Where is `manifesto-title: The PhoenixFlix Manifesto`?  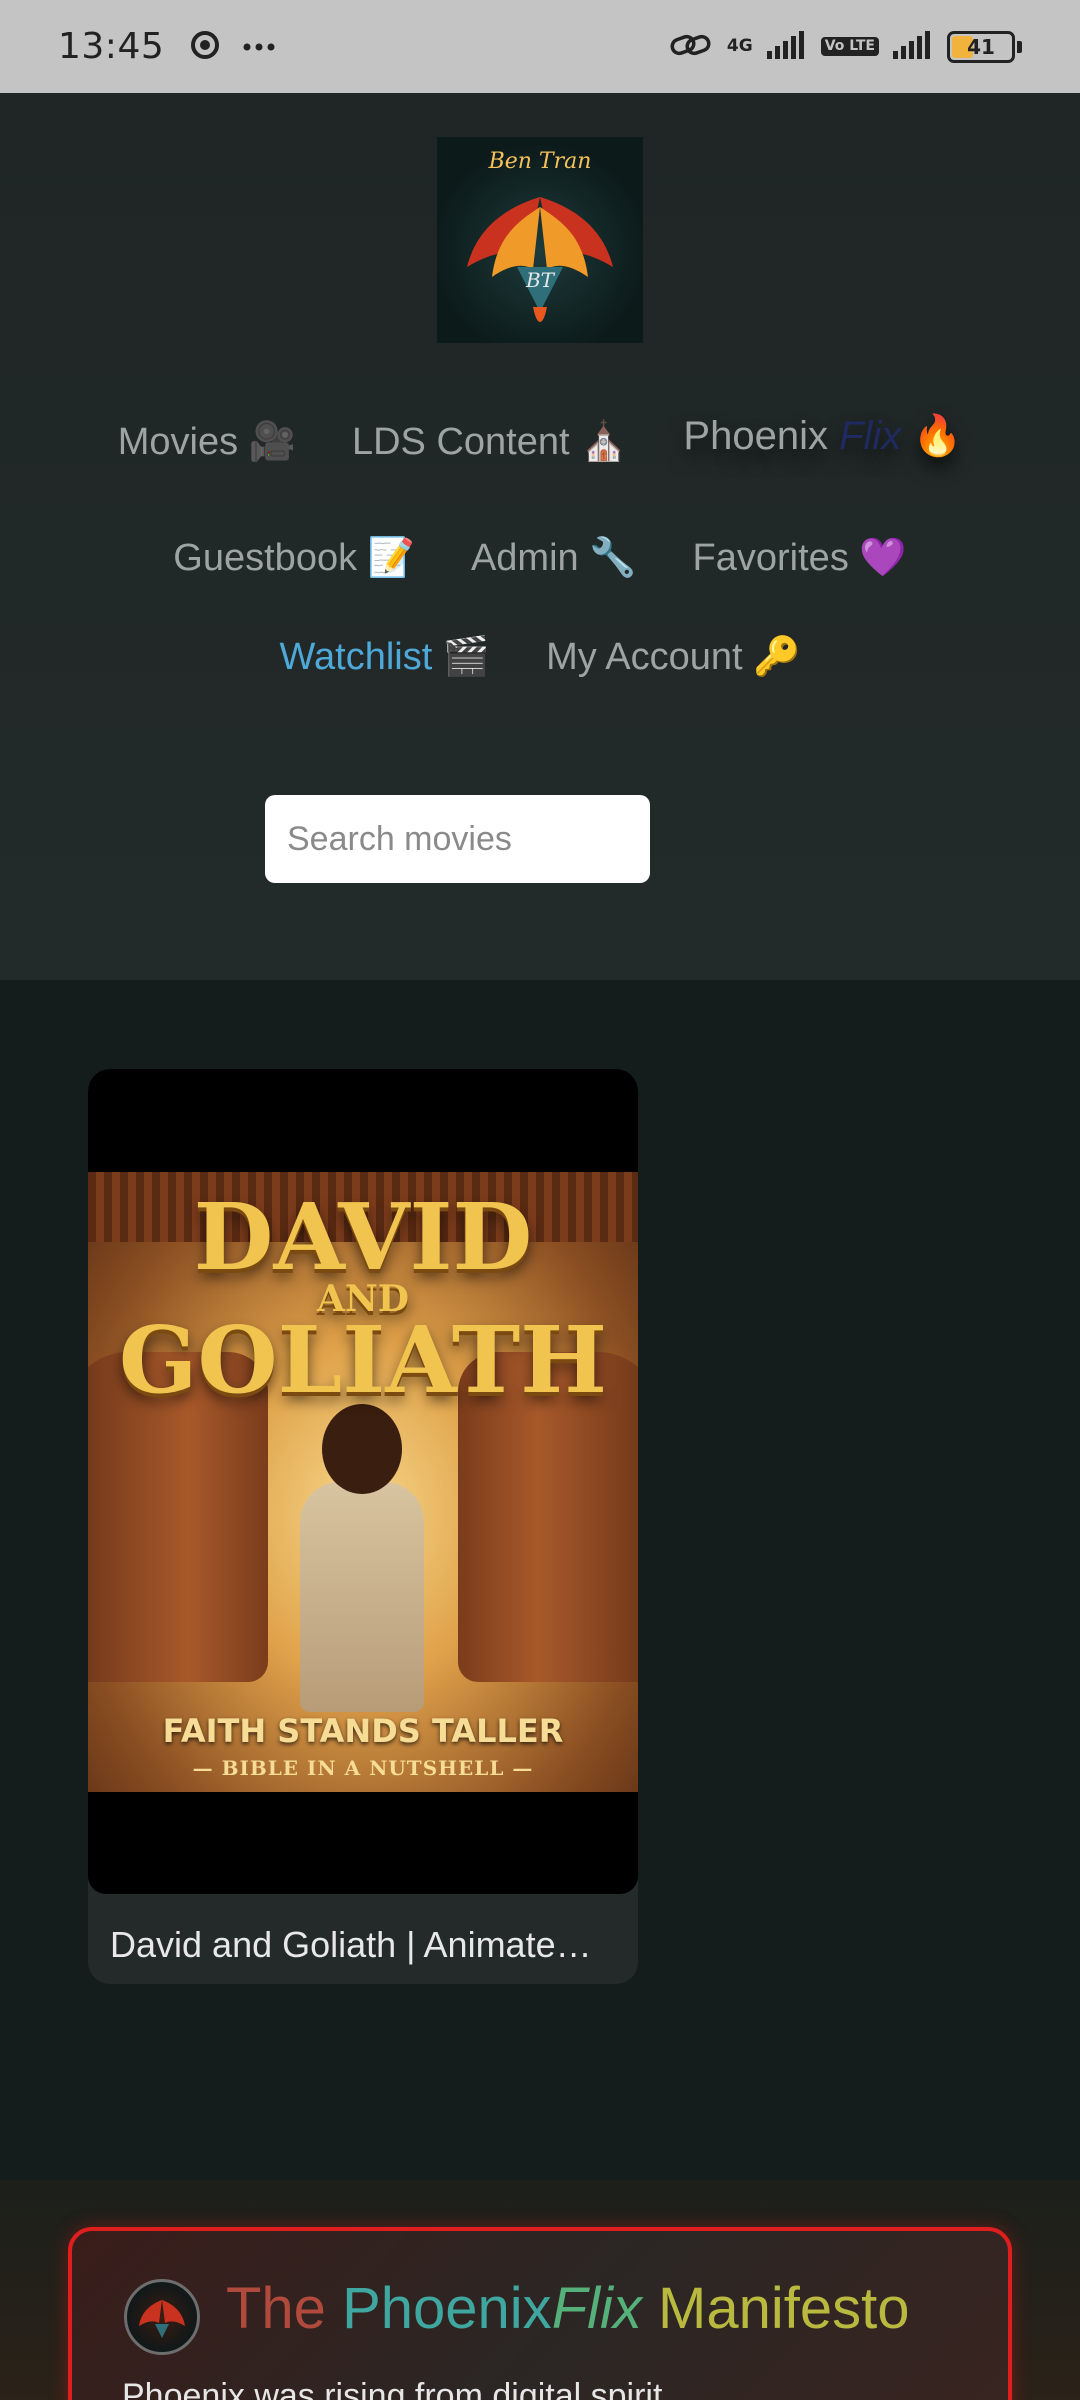 manifesto-title: The PhoenixFlix Manifesto is located at coordinates (567, 2308).